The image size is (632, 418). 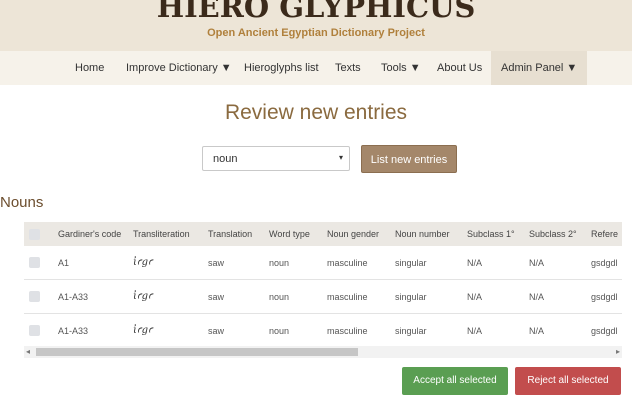 What do you see at coordinates (348, 68) in the screenshot?
I see `nav-texts: Texts` at bounding box center [348, 68].